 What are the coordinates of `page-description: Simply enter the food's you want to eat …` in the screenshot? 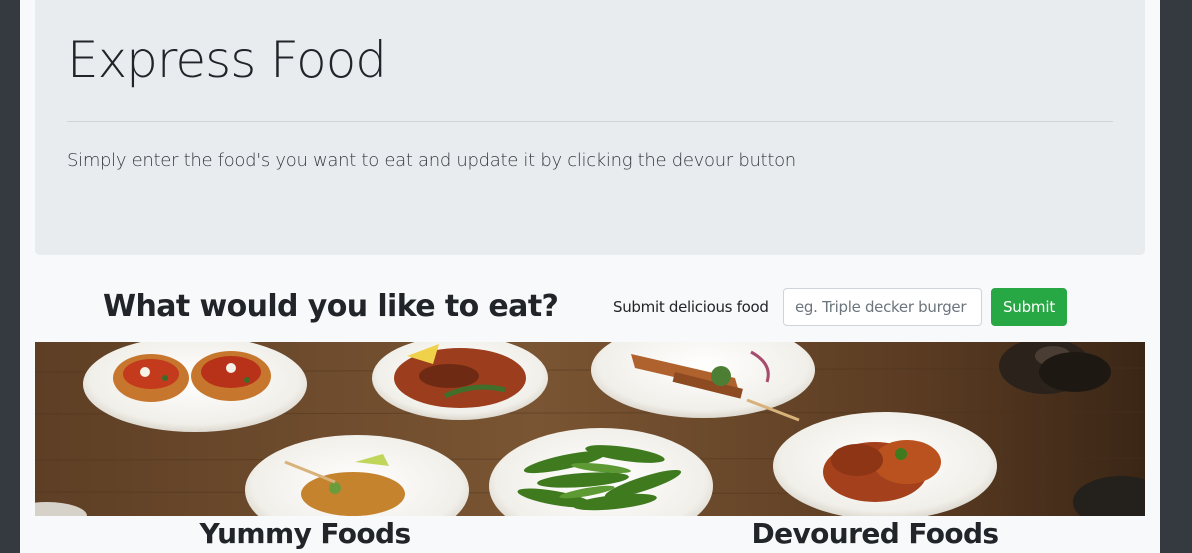 It's located at (431, 160).